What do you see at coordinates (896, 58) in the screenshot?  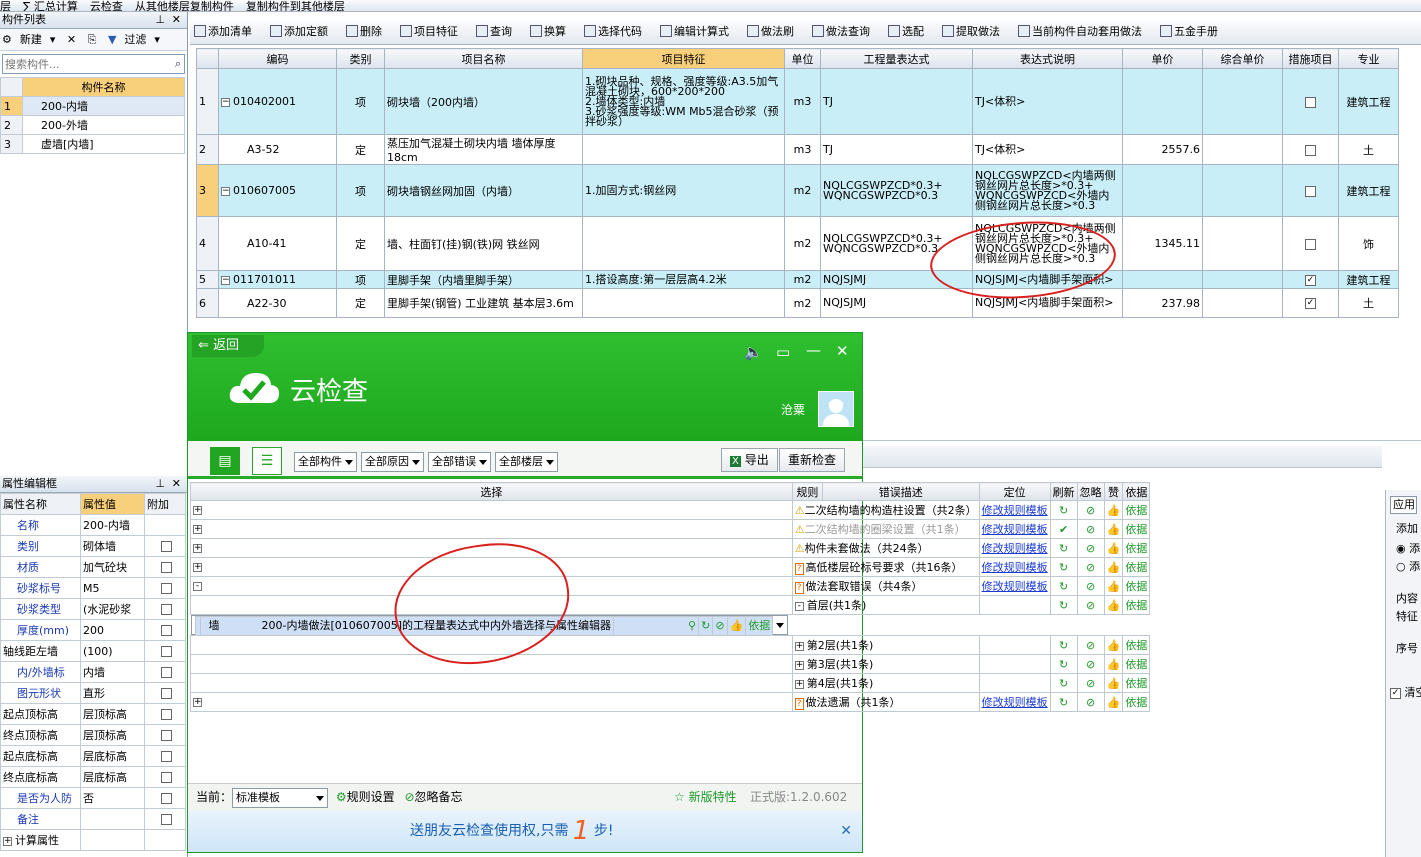 I see `grid-header: 工程量表达式` at bounding box center [896, 58].